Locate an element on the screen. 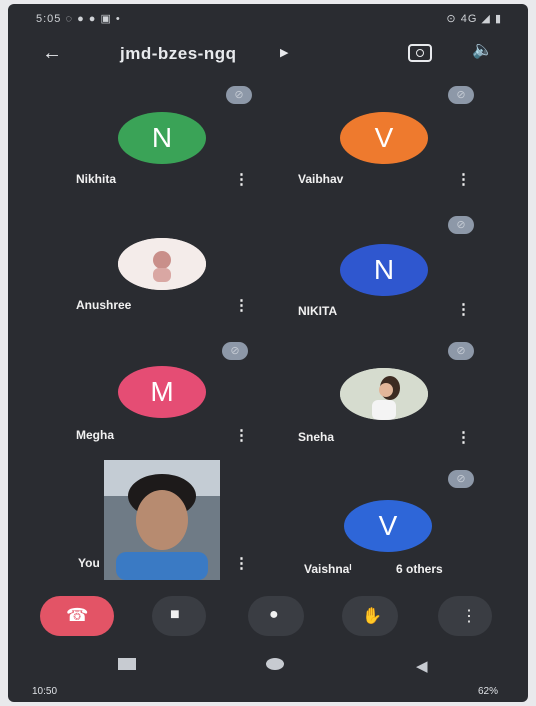 The width and height of the screenshot is (536, 706). mic-button: ● is located at coordinates (276, 616).